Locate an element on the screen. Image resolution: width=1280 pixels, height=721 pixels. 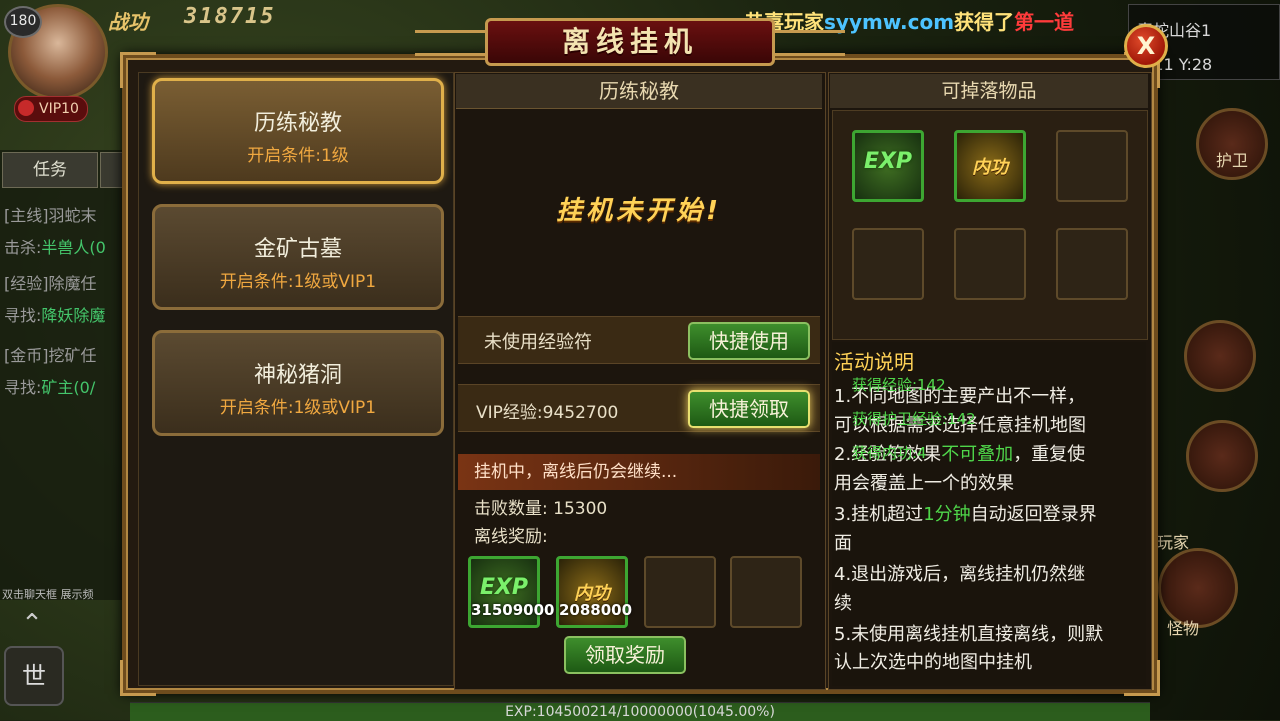
exp-bar: EXP:104500214/10000000(1045.00%) is located at coordinates (640, 711).